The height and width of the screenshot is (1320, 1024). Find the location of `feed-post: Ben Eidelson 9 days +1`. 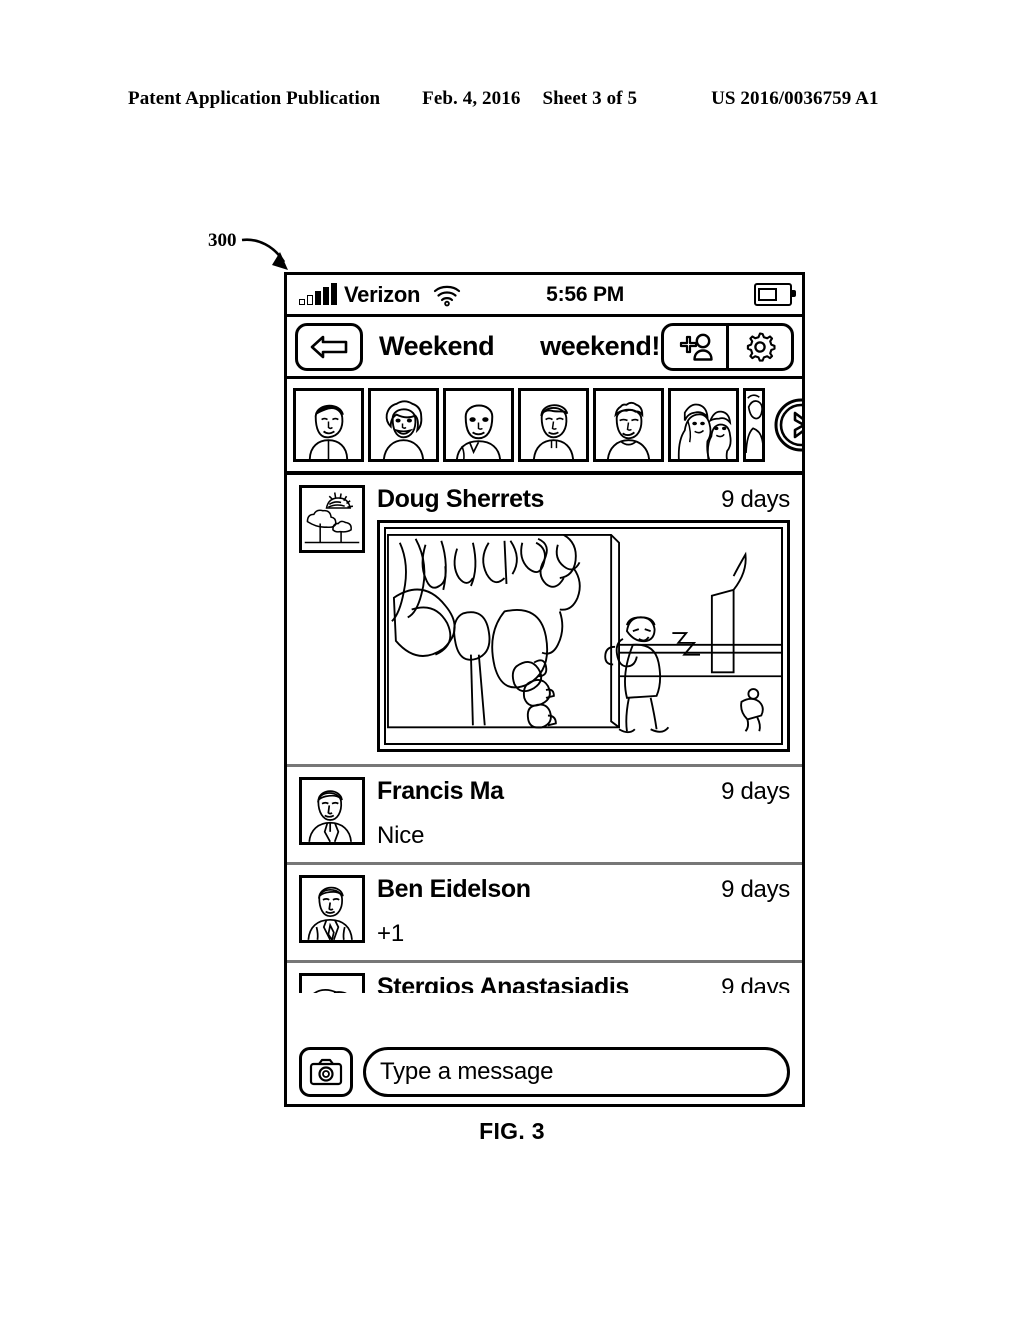

feed-post: Ben Eidelson 9 days +1 is located at coordinates (544, 914).